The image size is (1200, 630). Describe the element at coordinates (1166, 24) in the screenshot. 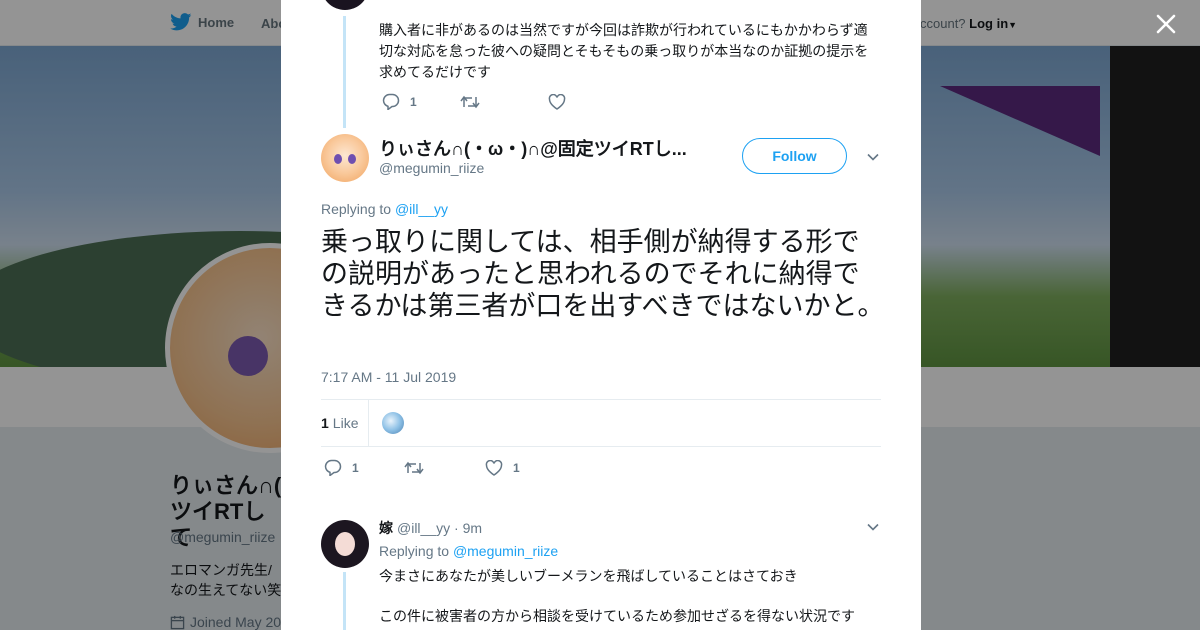

I see `close-icon` at that location.